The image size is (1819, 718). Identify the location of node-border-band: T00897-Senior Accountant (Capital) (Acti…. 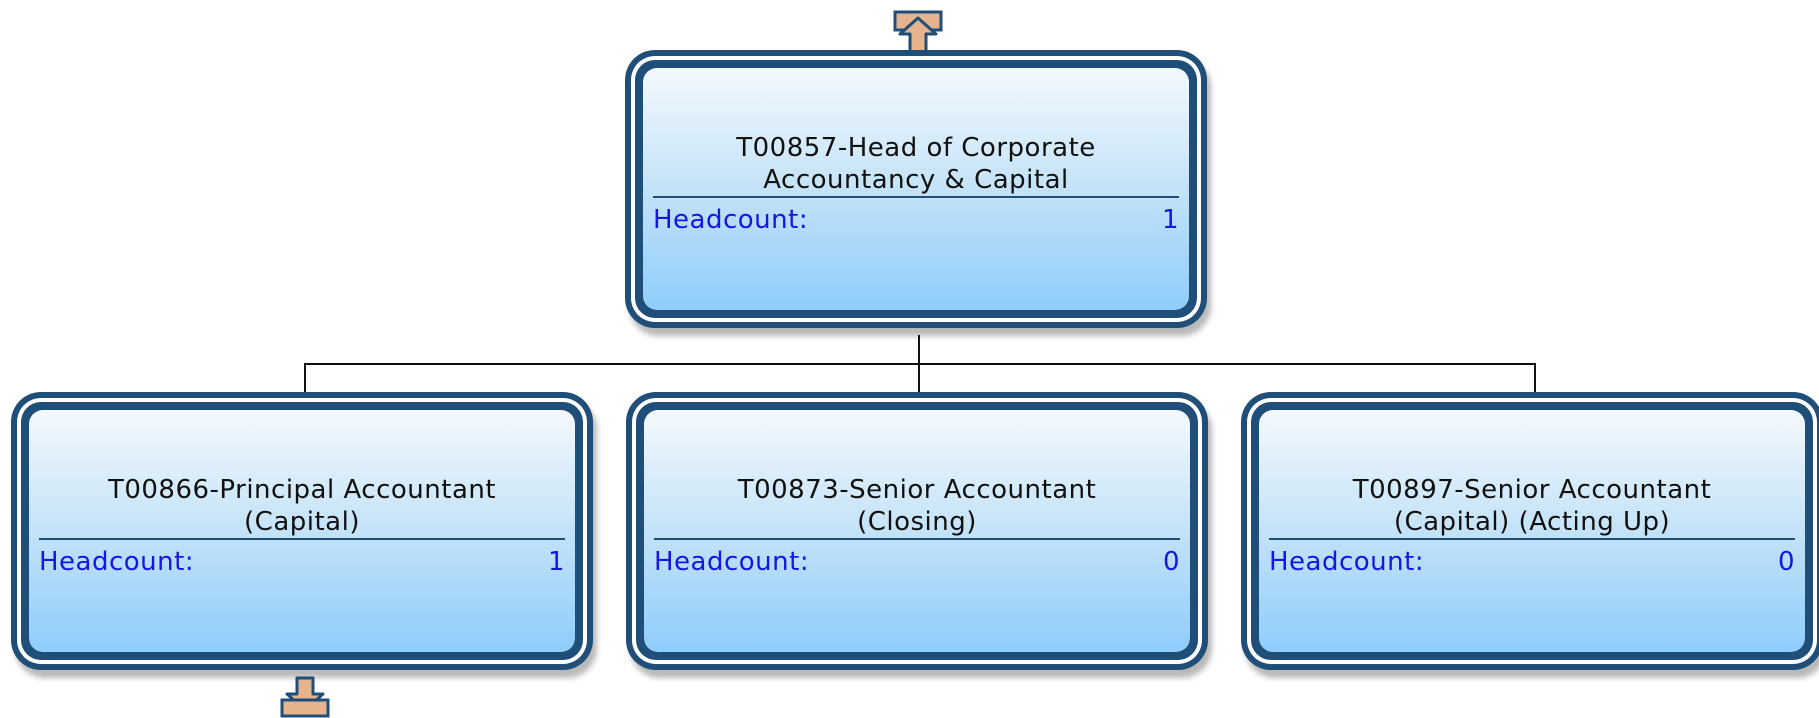
(1532, 531).